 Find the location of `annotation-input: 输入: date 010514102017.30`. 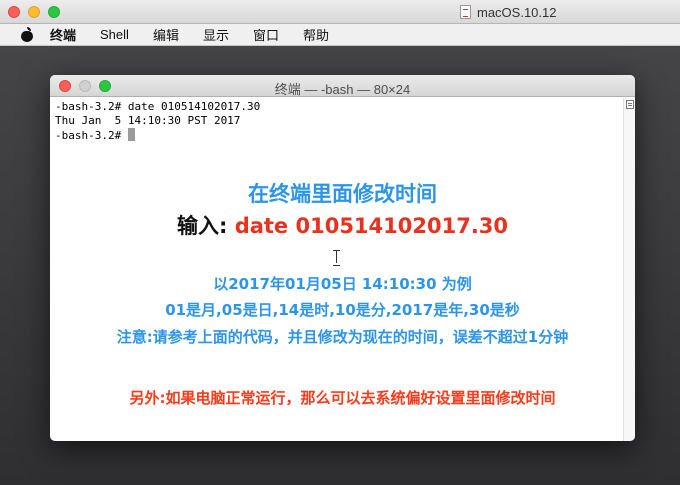

annotation-input: 输入: date 010514102017.30 is located at coordinates (342, 225).